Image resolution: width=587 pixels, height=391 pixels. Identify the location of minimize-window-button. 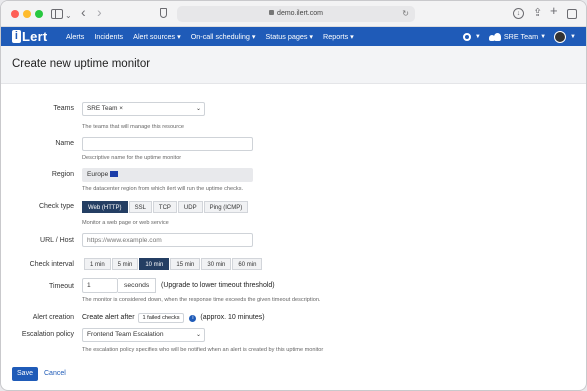
(27, 14).